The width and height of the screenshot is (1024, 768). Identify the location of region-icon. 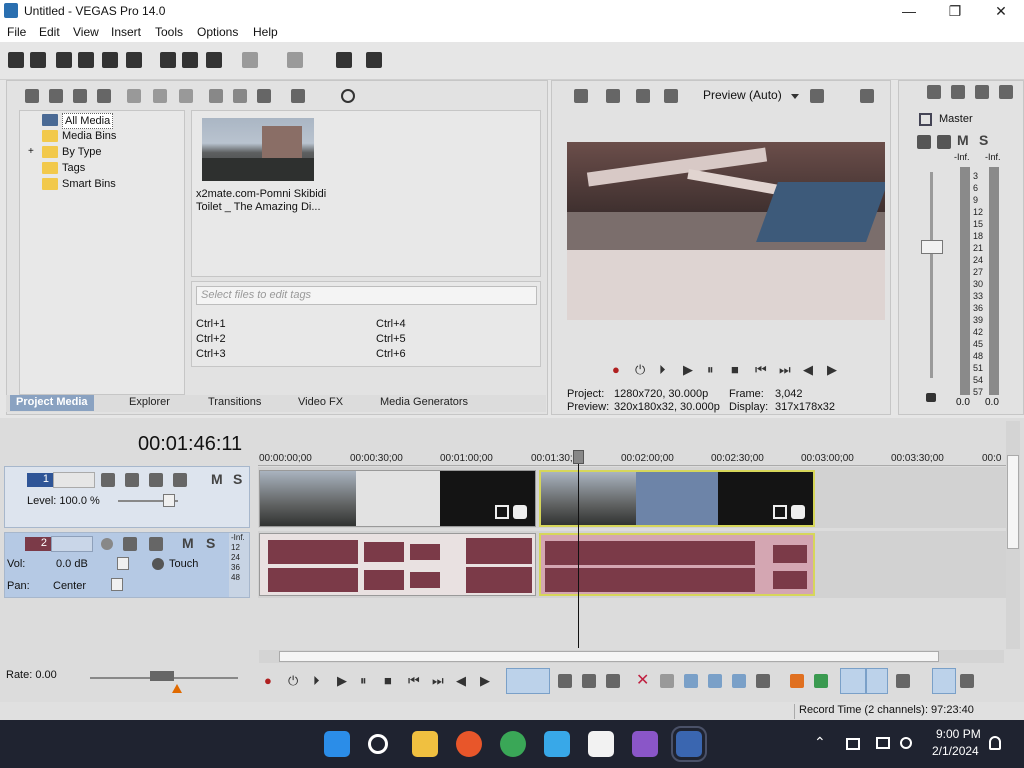
(821, 681).